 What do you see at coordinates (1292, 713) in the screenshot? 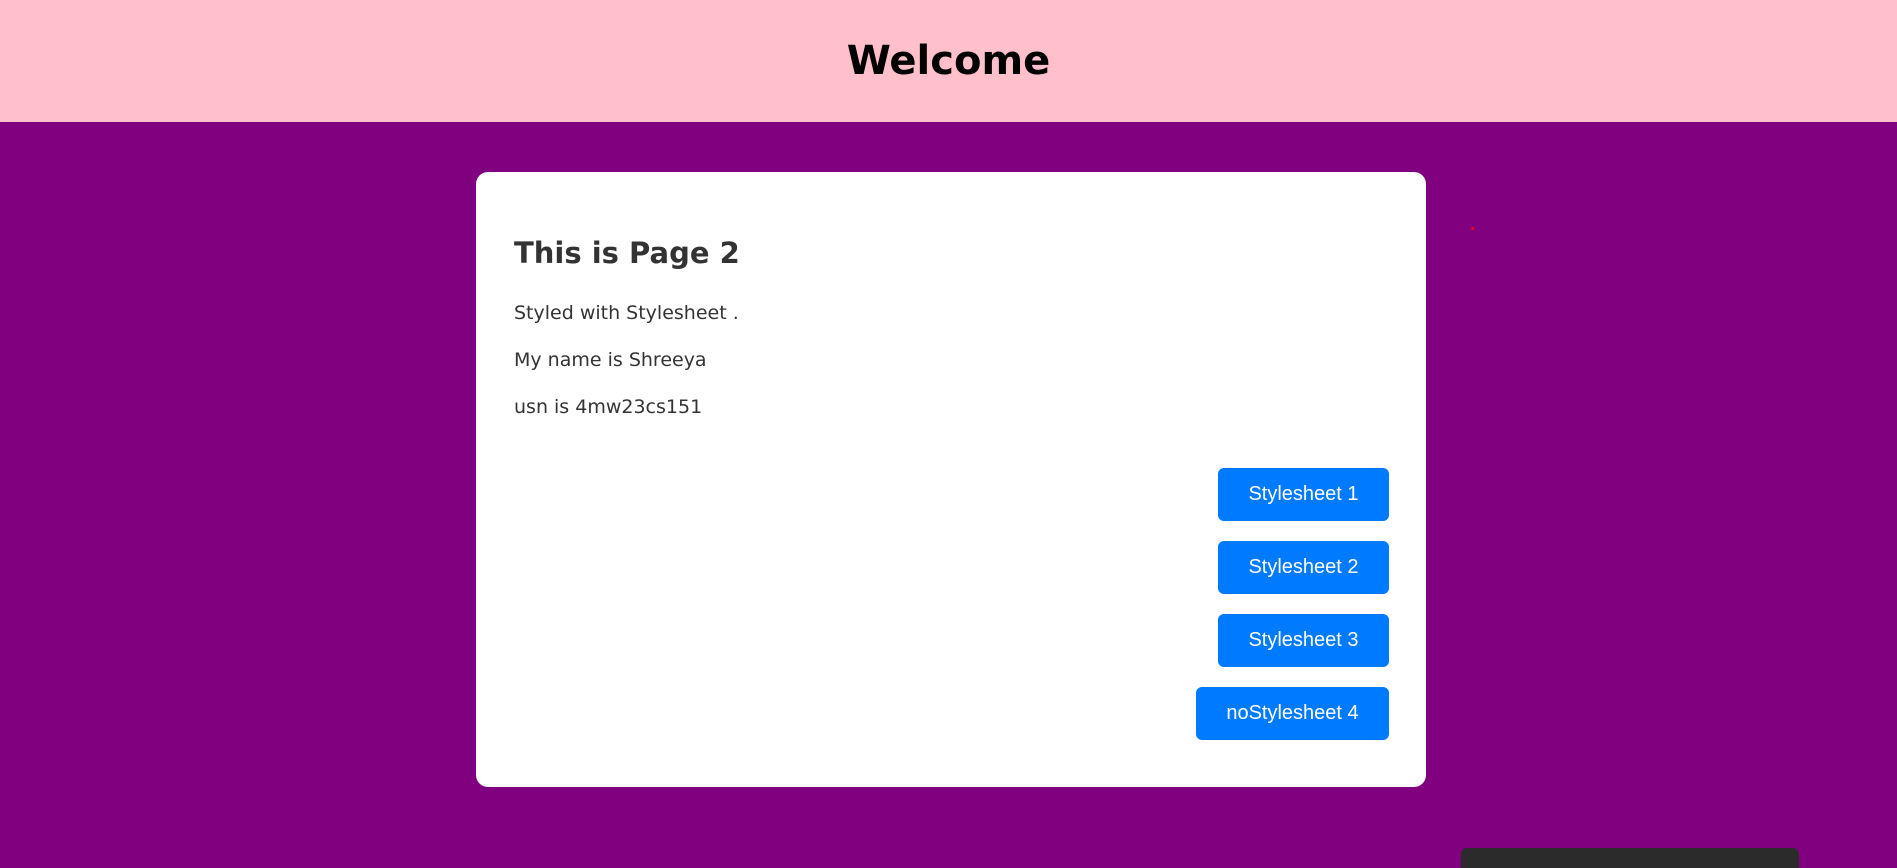
I see `no-stylesheet-4-button: noStylesheet 4` at bounding box center [1292, 713].